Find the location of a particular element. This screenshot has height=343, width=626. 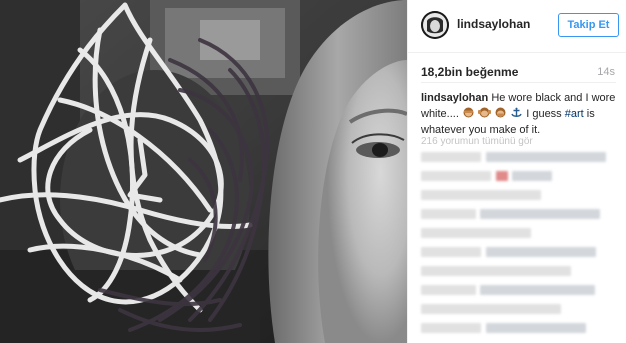

speak-no-evil-monkey-icon is located at coordinates (500, 112).